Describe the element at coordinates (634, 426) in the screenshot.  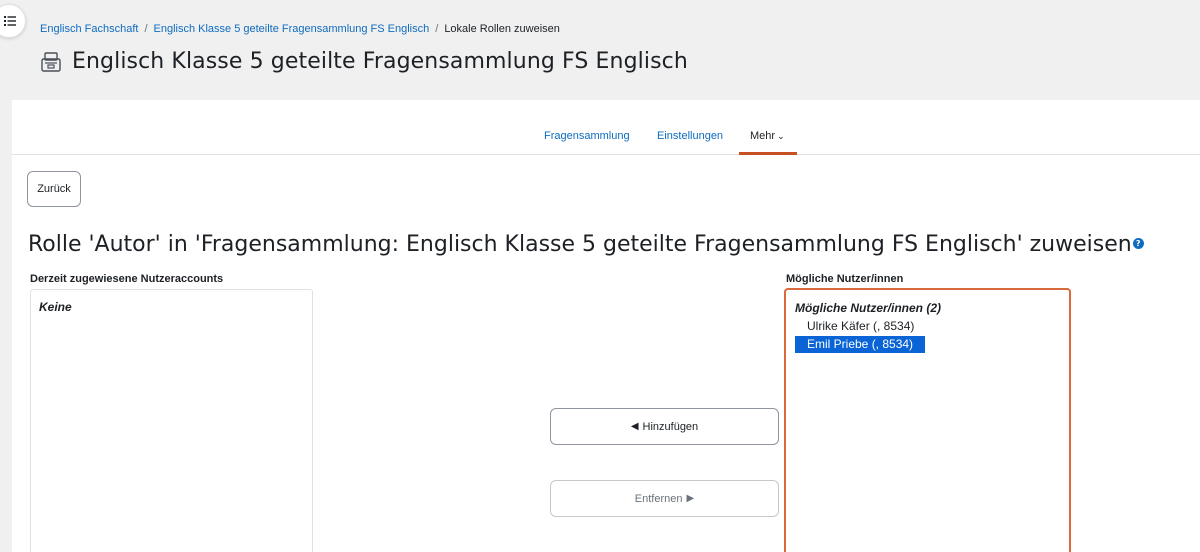
I see `arrow-left-icon: ◀` at that location.